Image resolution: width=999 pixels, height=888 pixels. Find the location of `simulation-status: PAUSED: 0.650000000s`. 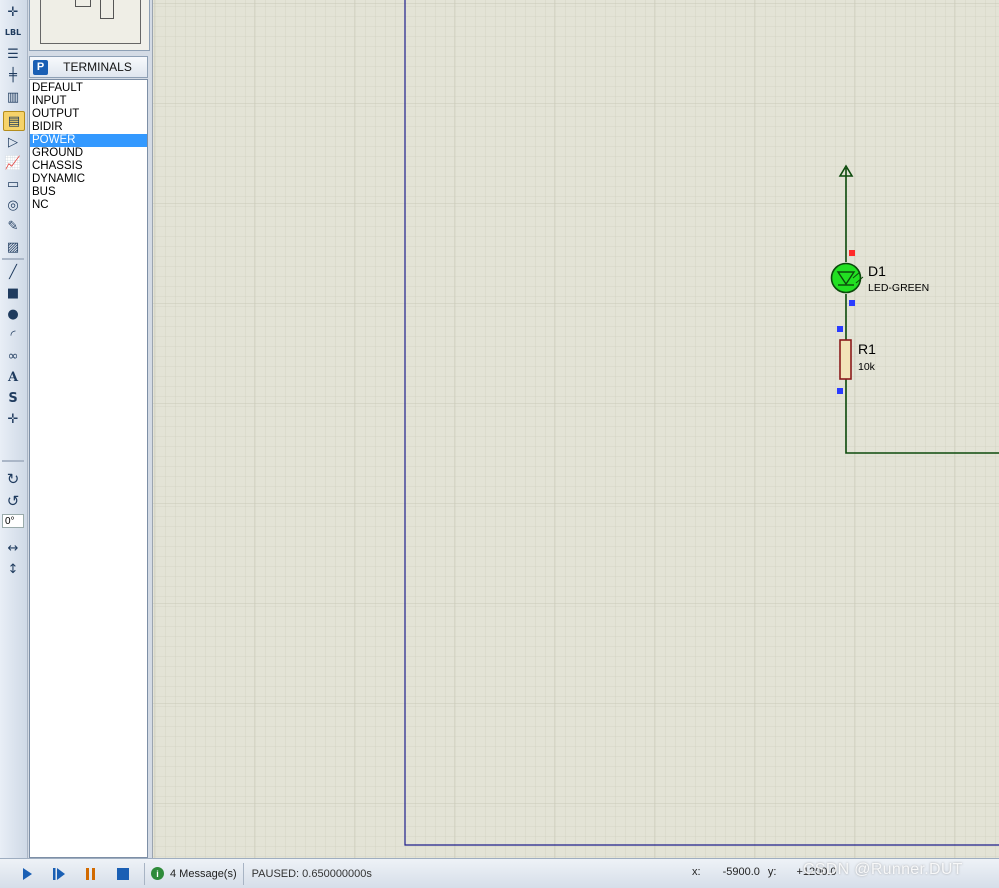

simulation-status: PAUSED: 0.650000000s is located at coordinates (311, 873).